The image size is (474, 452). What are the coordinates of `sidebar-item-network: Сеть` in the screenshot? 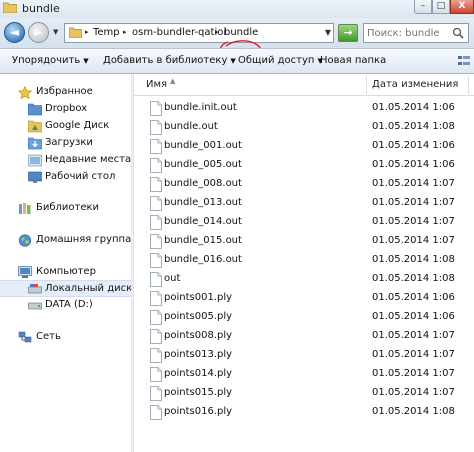 It's located at (66, 337).